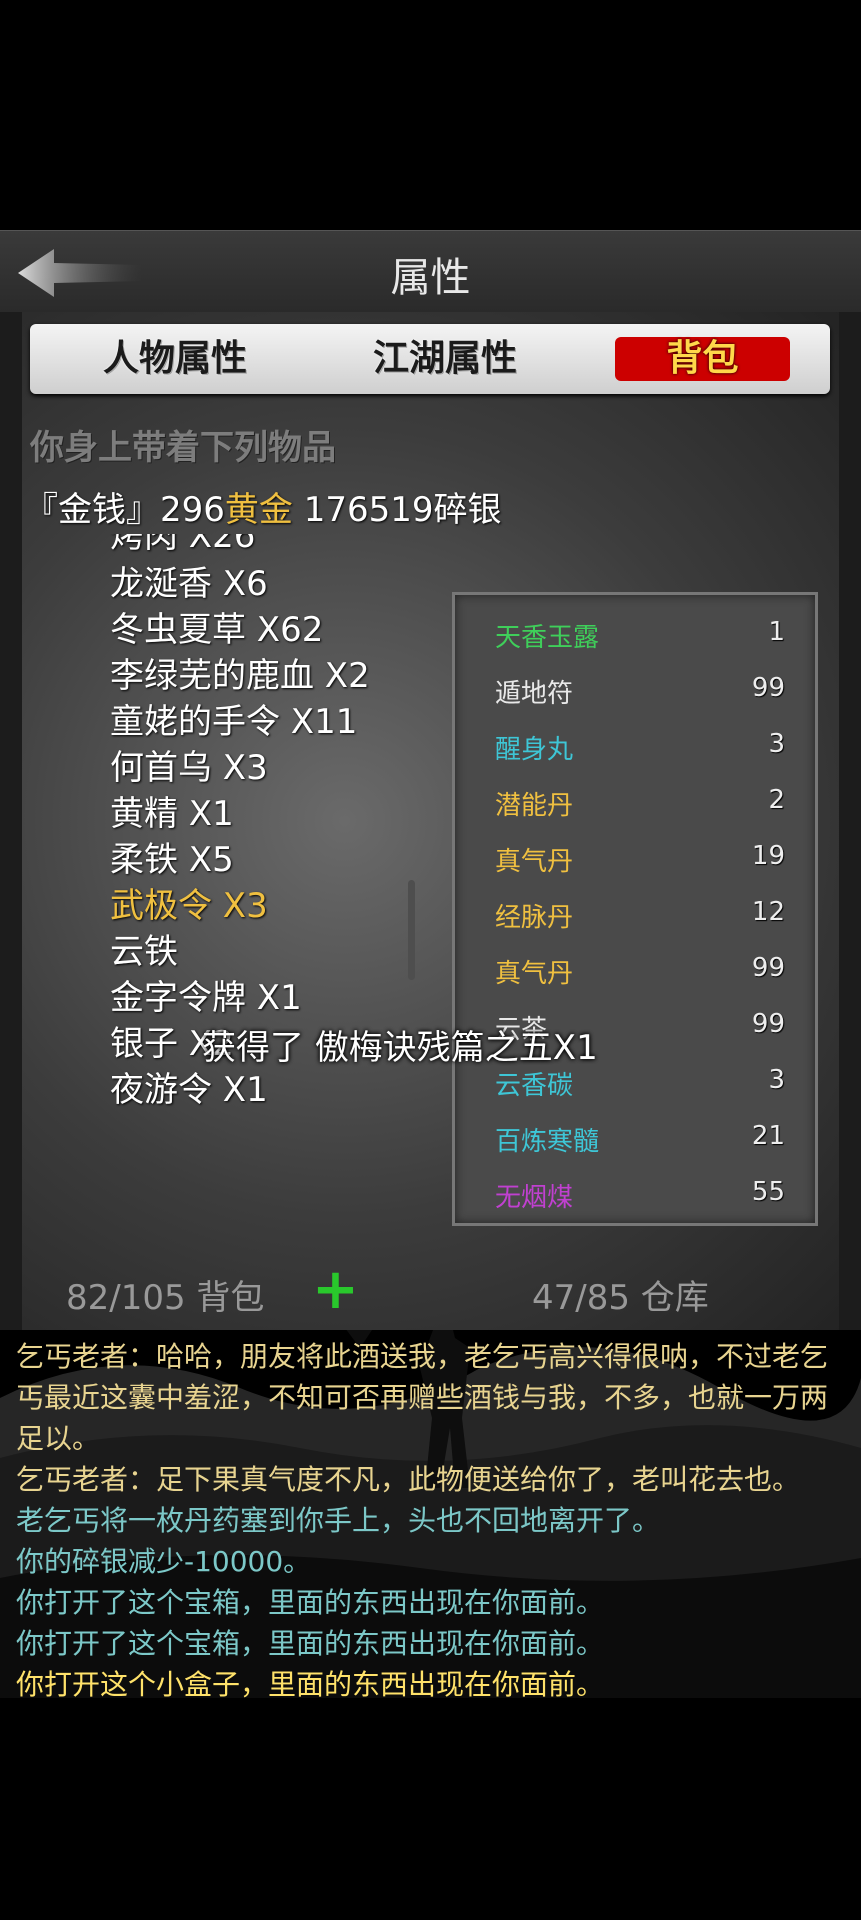  I want to click on money-line: 『金钱』296黄金 176519碎银, so click(263, 506).